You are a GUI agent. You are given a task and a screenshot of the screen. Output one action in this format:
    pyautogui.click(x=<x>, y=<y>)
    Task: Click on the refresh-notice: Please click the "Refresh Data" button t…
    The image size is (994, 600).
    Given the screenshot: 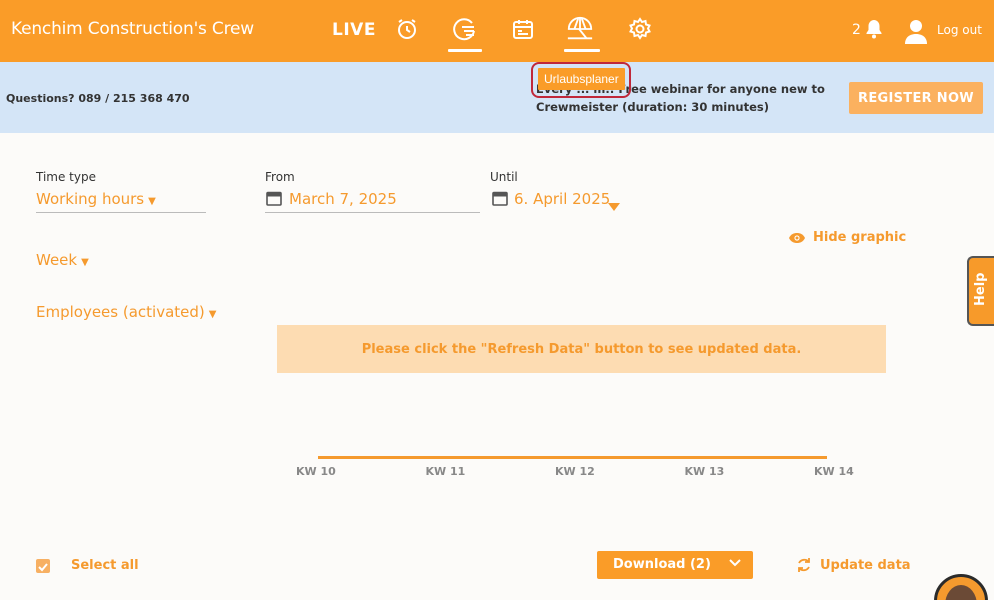 What is the action you would take?
    pyautogui.click(x=581, y=349)
    